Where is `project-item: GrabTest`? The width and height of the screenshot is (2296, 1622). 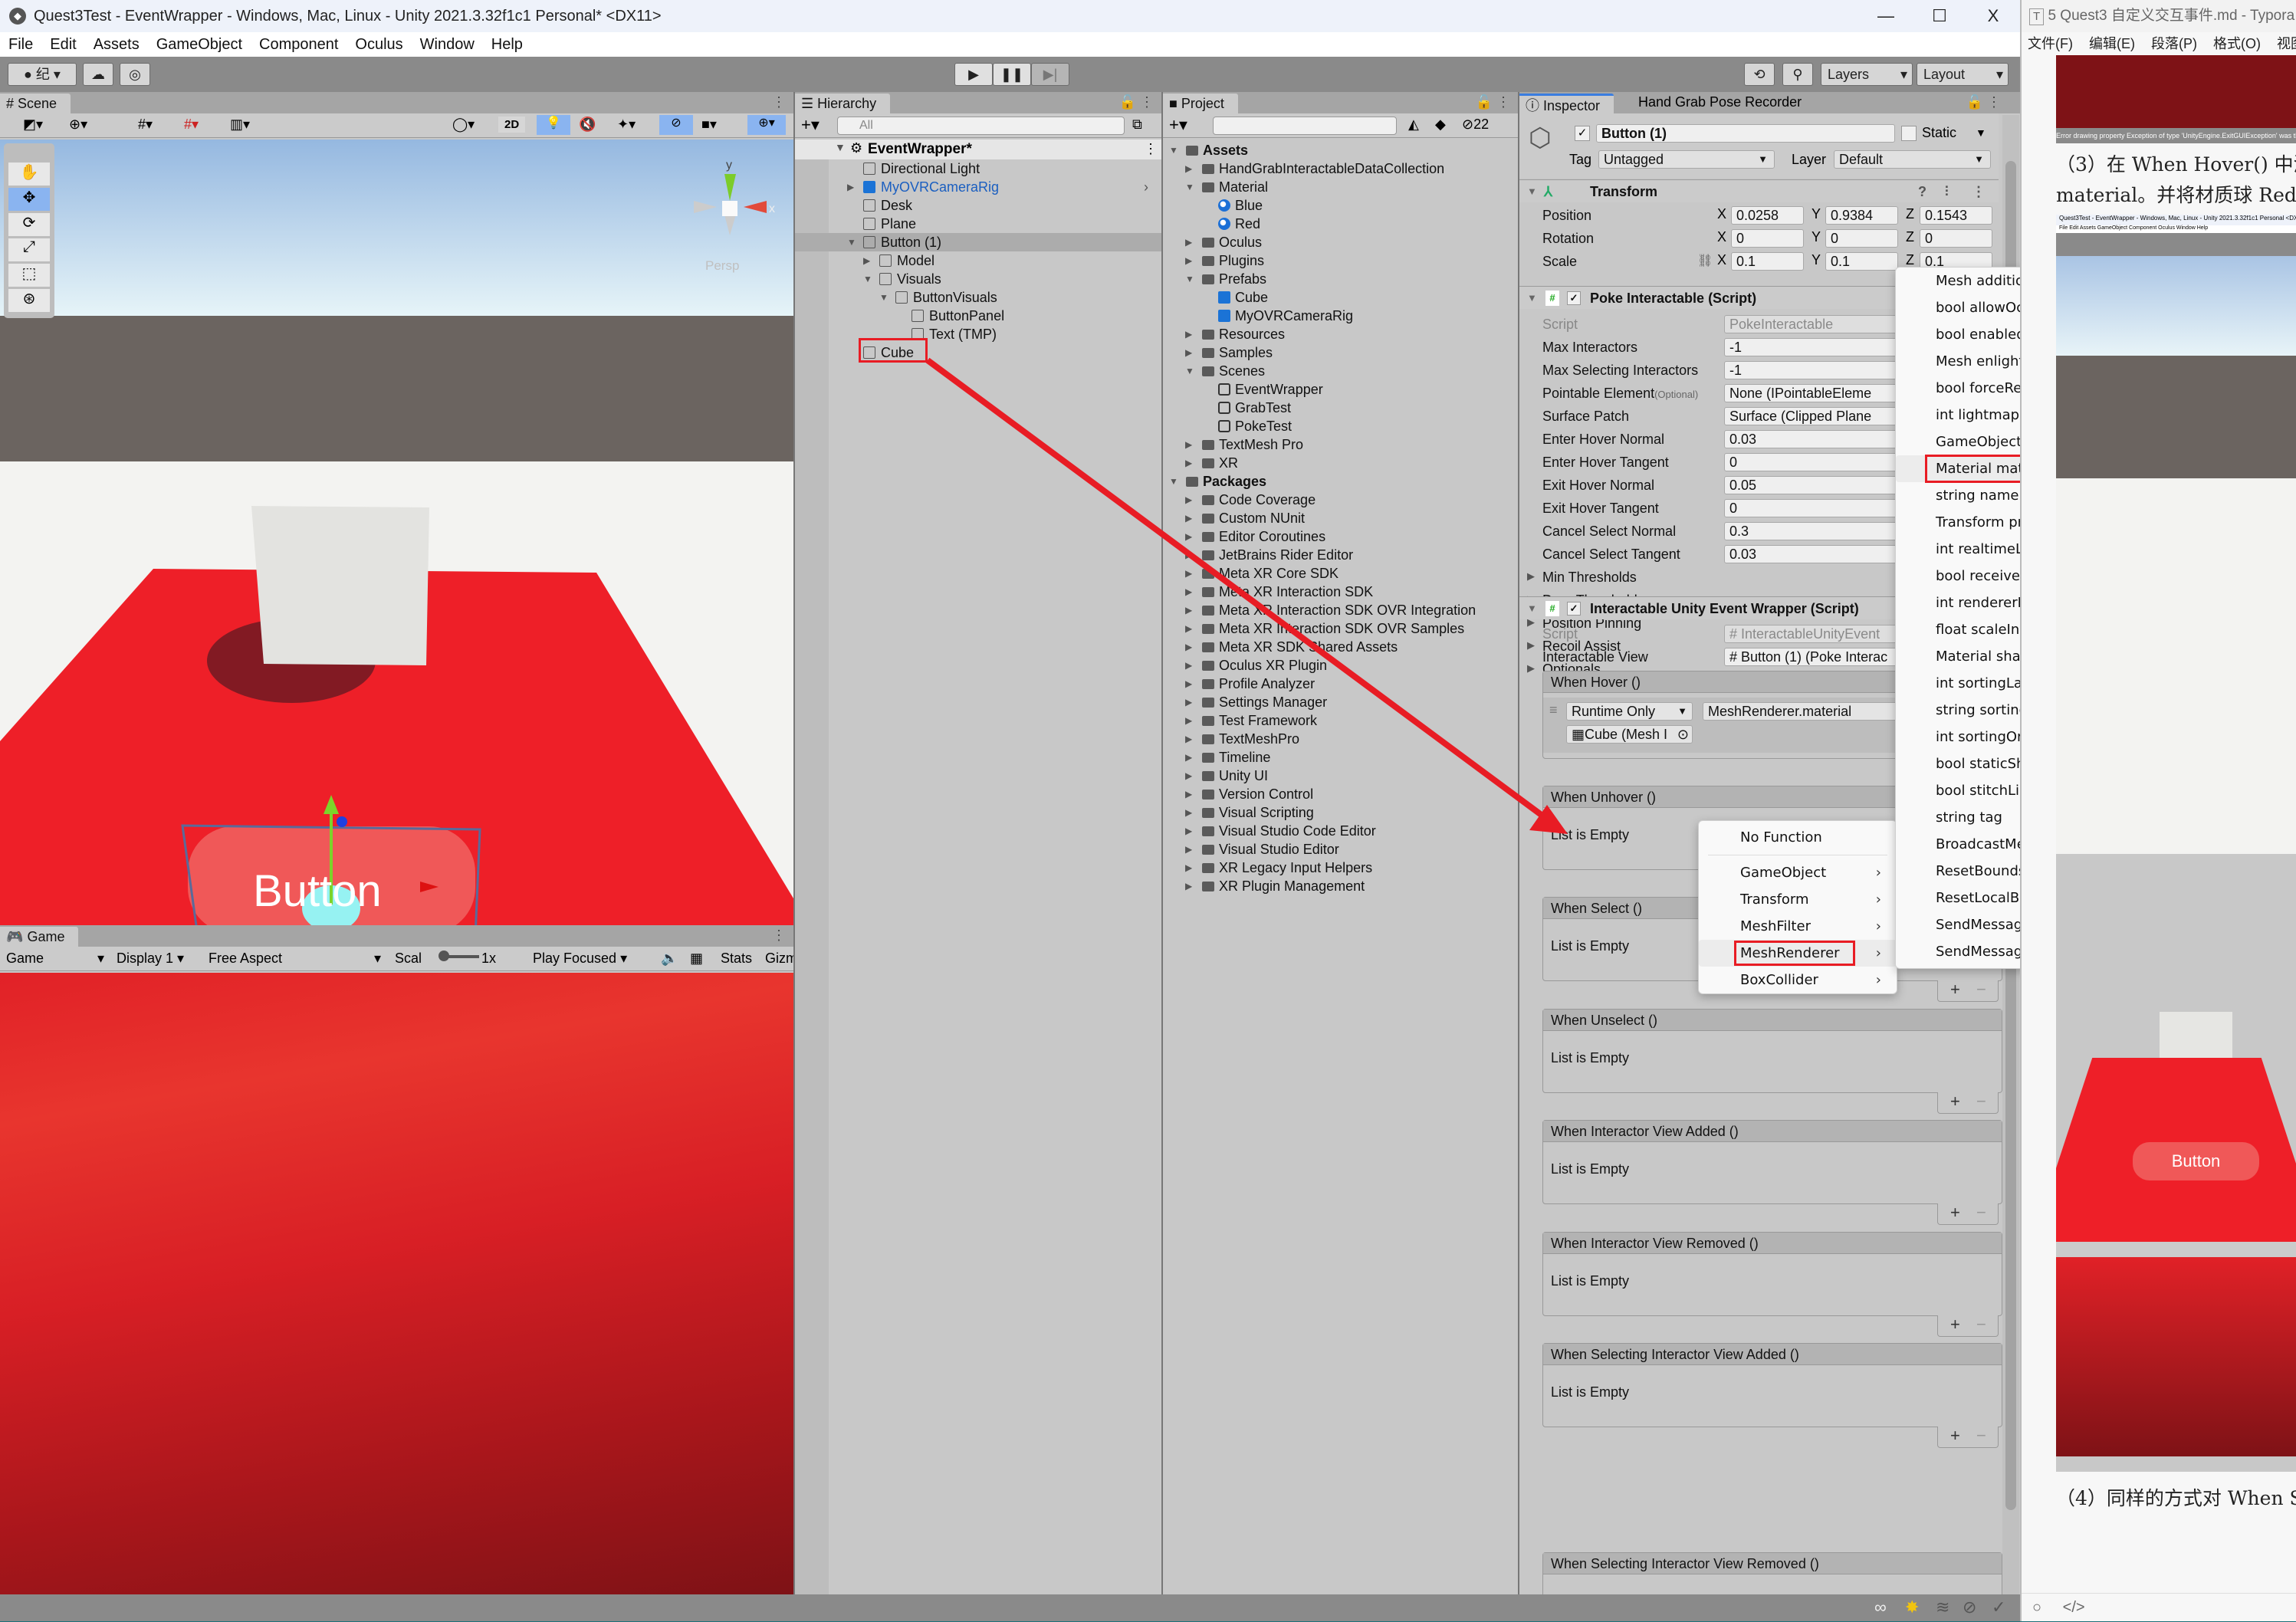 project-item: GrabTest is located at coordinates (1340, 408).